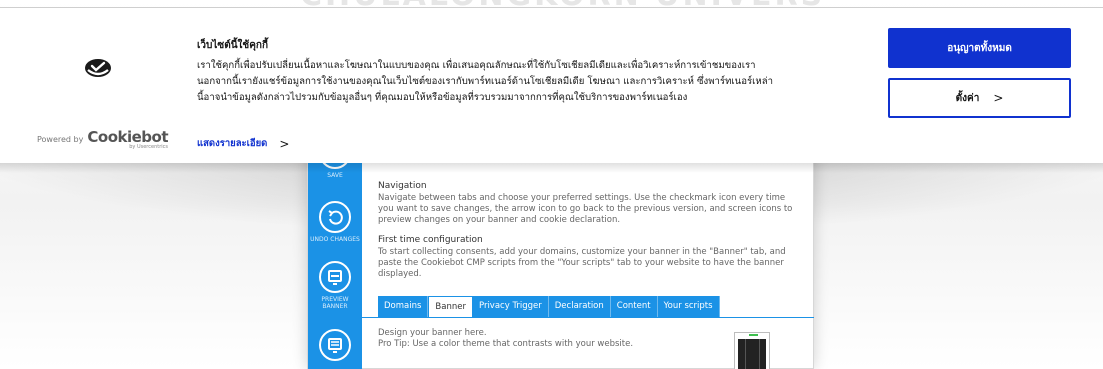 Image resolution: width=1103 pixels, height=369 pixels. Describe the element at coordinates (232, 45) in the screenshot. I see `banner-title: เว็บไซต์นี้ใช้คุกกี้` at that location.